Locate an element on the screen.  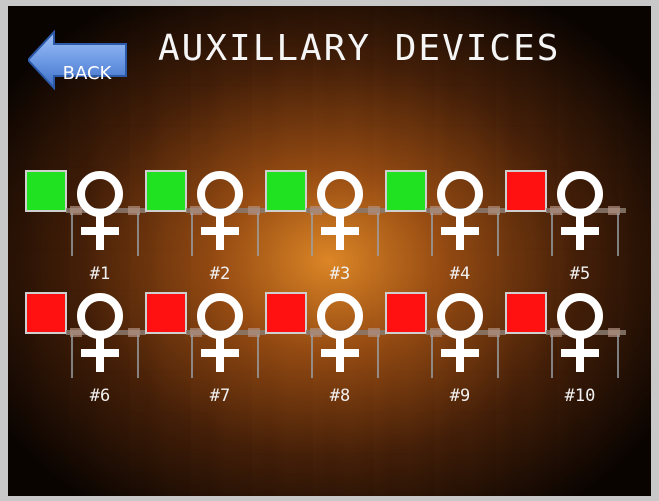
device-number: #10 is located at coordinates (580, 396).